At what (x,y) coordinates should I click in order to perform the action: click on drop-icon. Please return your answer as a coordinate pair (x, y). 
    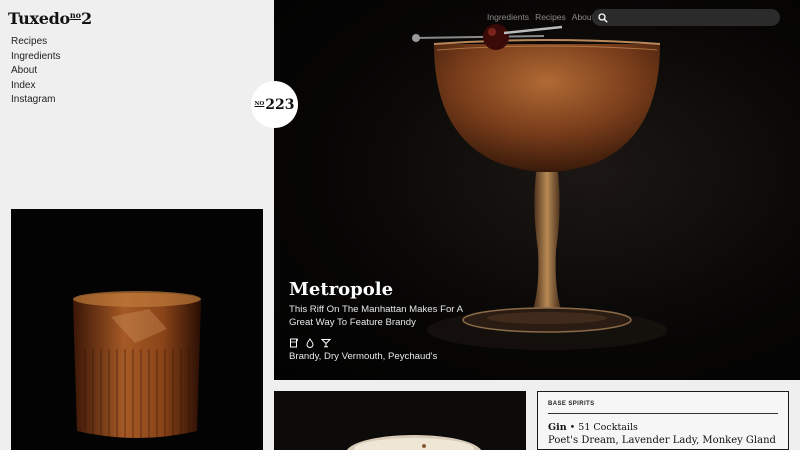
    Looking at the image, I should click on (310, 341).